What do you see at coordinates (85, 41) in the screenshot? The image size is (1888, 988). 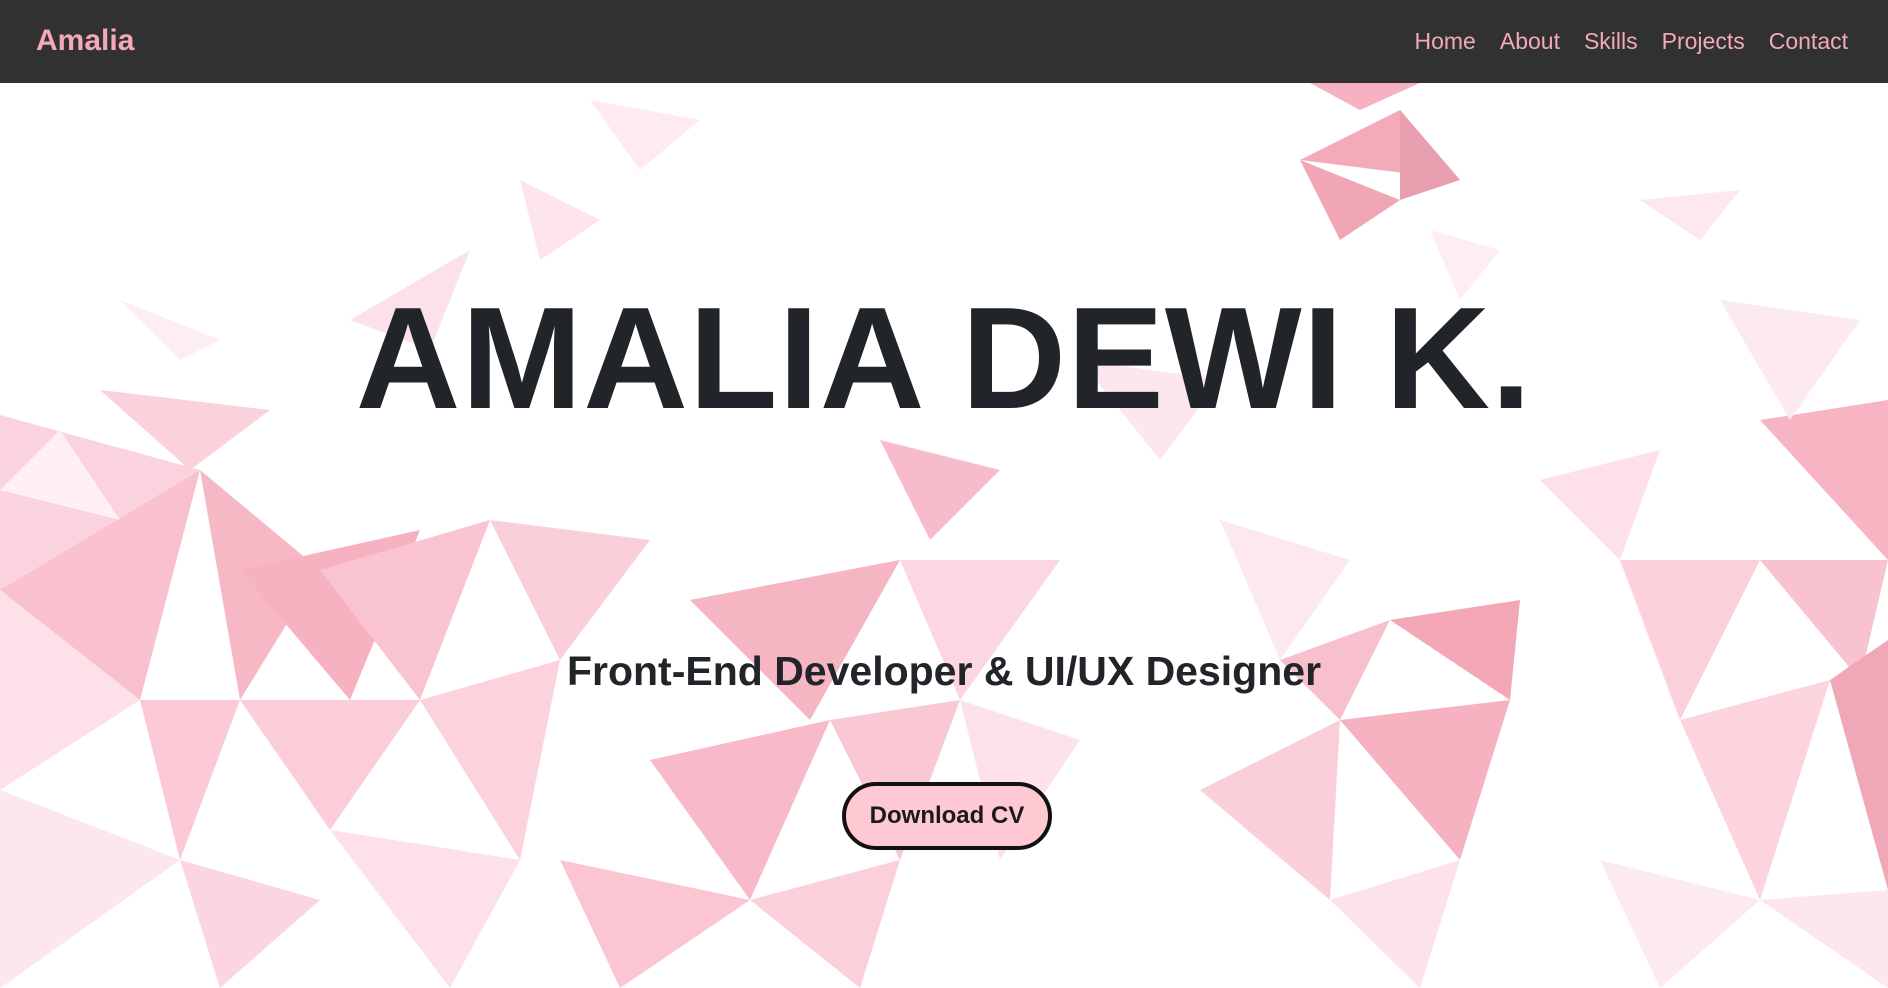 I see `brand-logo-link: Amalia` at bounding box center [85, 41].